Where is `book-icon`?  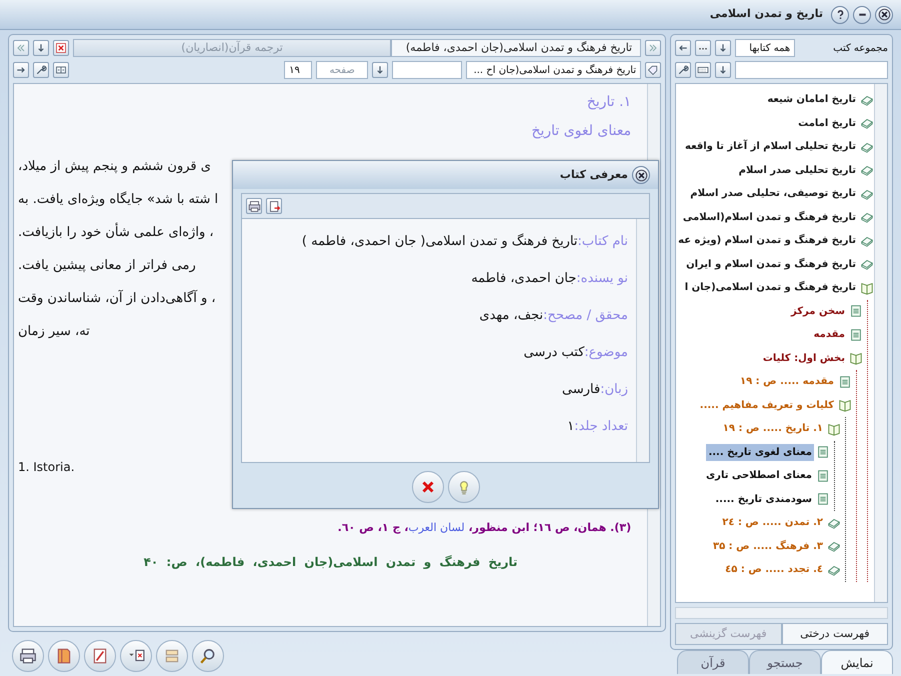 book-icon is located at coordinates (64, 656).